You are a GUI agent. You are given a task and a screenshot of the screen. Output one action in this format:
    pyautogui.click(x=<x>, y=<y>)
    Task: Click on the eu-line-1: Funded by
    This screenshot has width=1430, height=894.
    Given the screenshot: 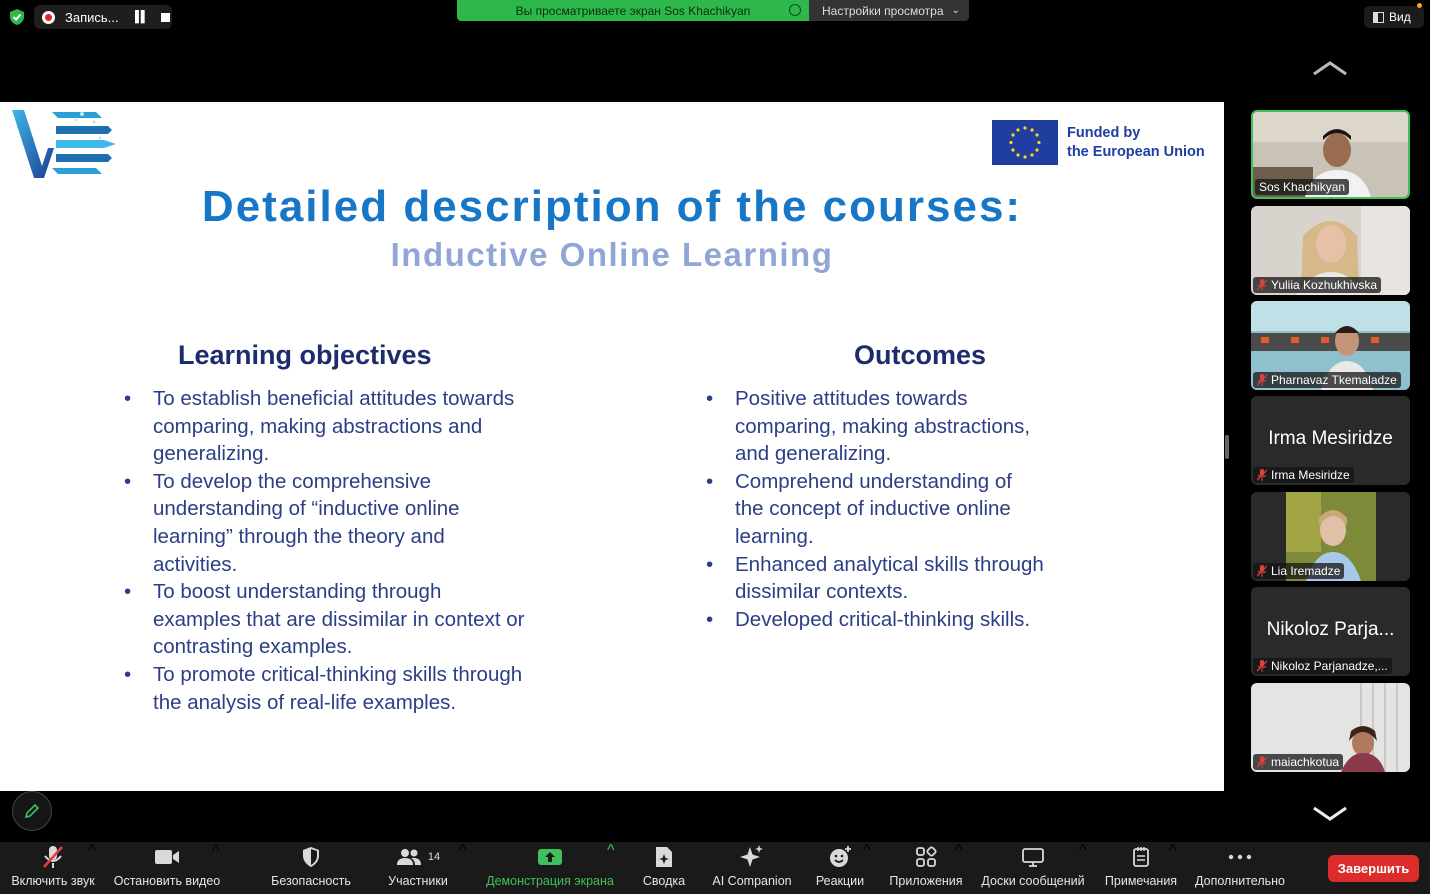 What is the action you would take?
    pyautogui.click(x=1104, y=133)
    